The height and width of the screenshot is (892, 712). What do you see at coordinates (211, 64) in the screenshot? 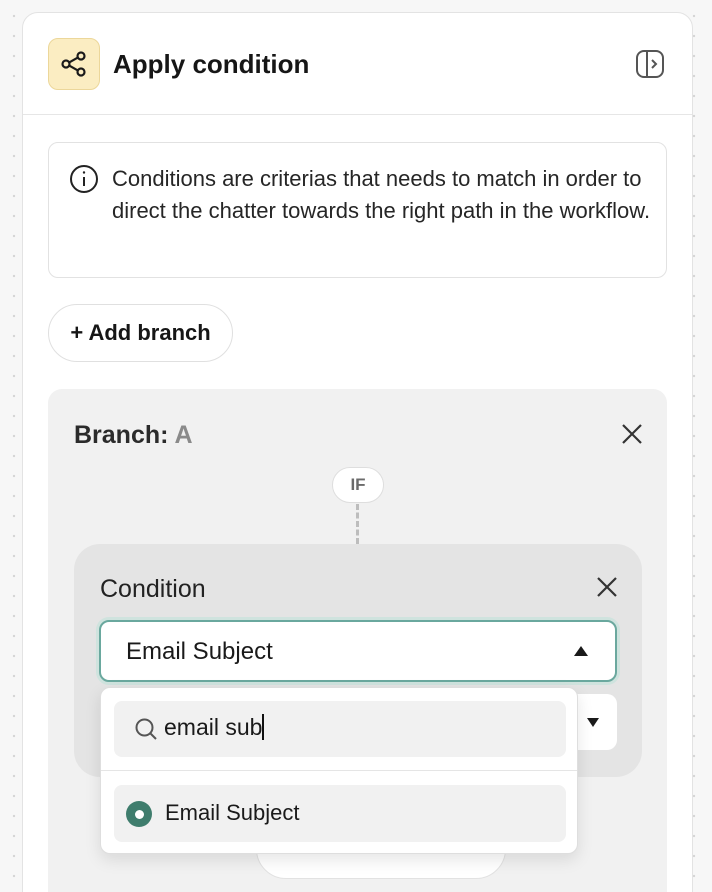
I see `panel-title: Apply condition` at bounding box center [211, 64].